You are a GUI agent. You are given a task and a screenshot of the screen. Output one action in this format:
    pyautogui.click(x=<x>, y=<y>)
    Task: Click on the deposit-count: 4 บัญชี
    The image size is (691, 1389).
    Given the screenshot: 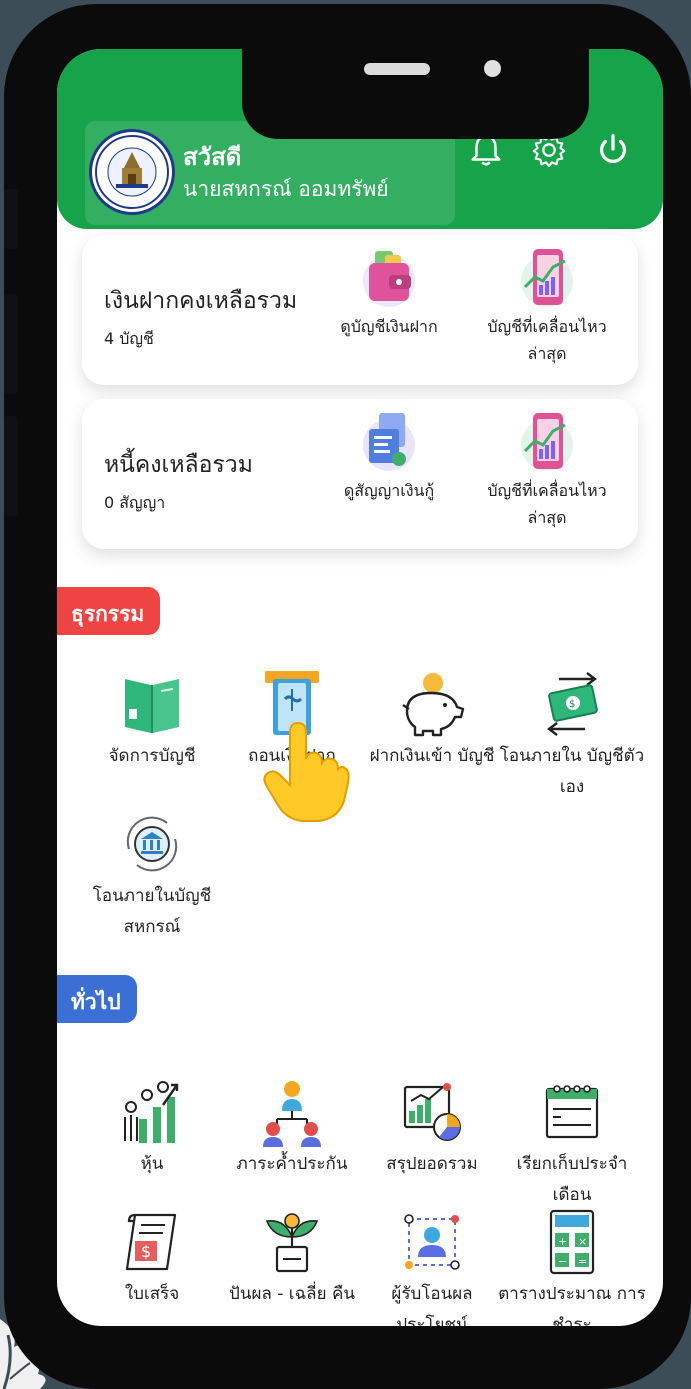 What is the action you would take?
    pyautogui.click(x=129, y=338)
    